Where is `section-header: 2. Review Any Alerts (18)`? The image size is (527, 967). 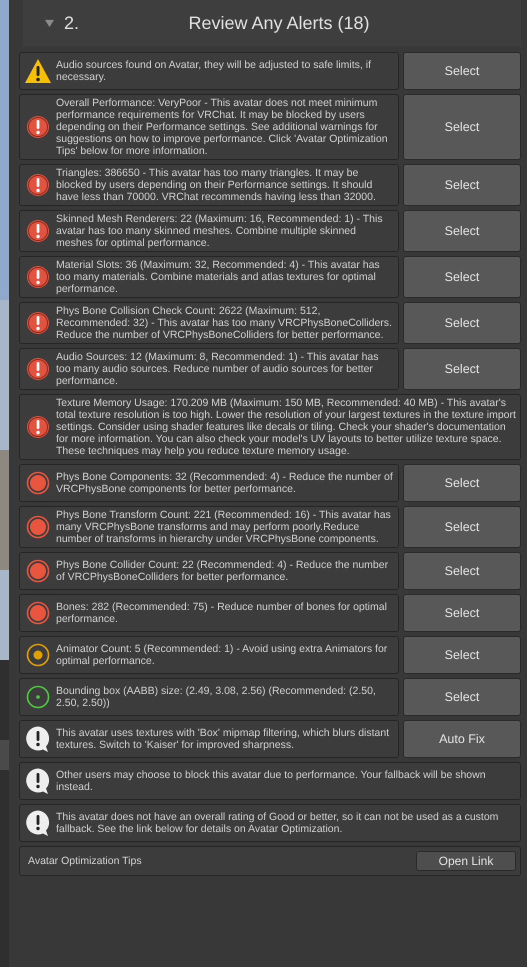 section-header: 2. Review Any Alerts (18) is located at coordinates (272, 23).